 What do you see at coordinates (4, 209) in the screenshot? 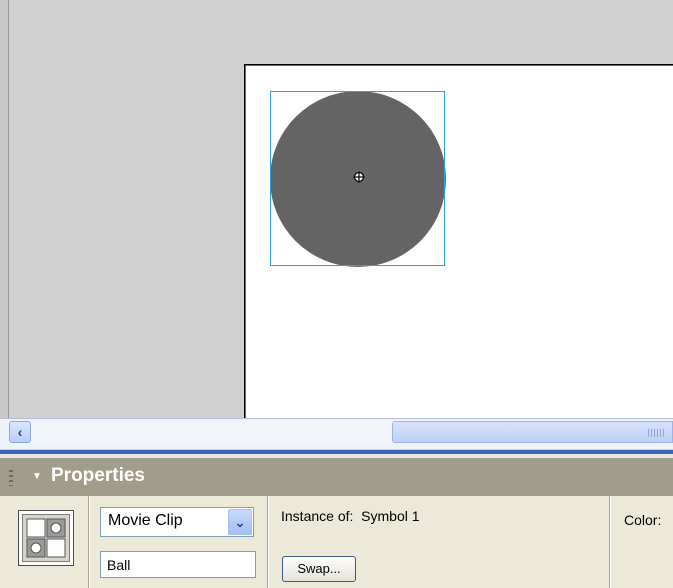
I see `pasteboard-left-edge` at bounding box center [4, 209].